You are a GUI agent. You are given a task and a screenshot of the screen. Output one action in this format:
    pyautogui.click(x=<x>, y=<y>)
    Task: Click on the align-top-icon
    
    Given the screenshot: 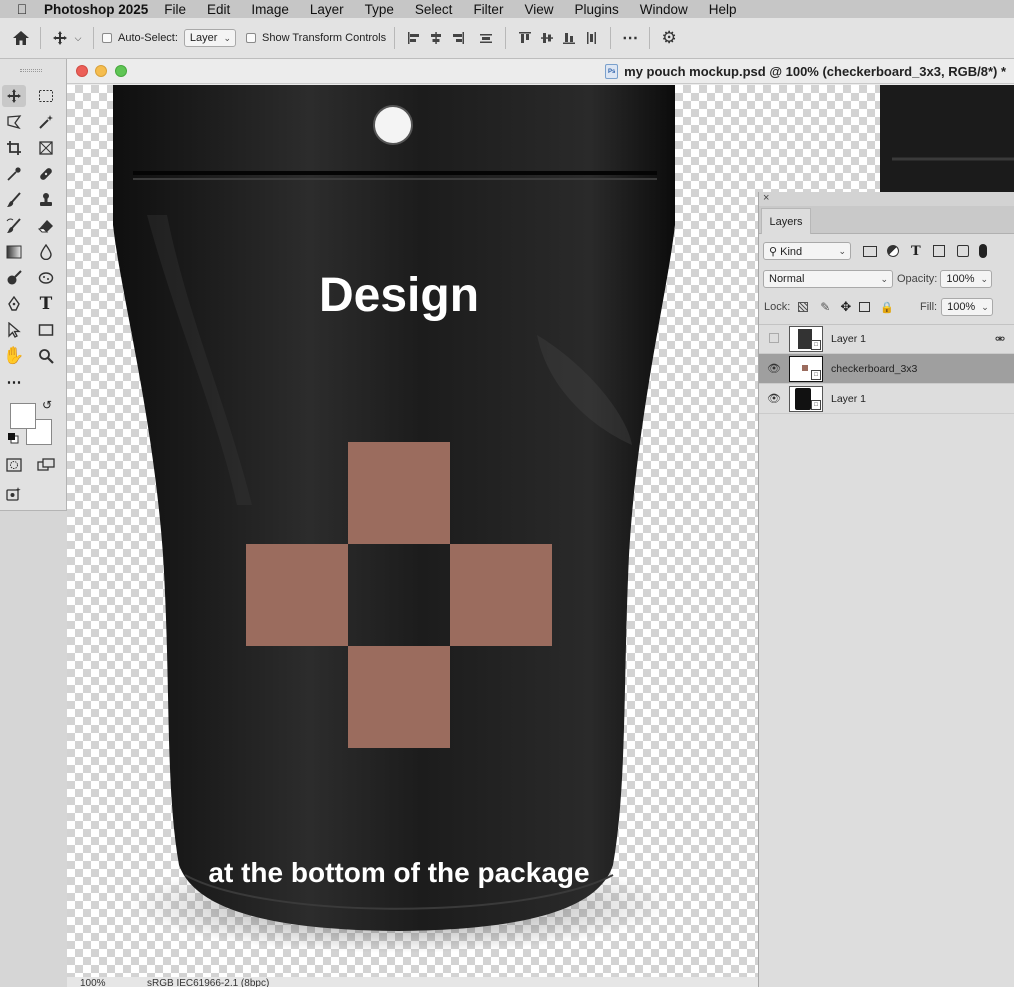 What is the action you would take?
    pyautogui.click(x=525, y=38)
    